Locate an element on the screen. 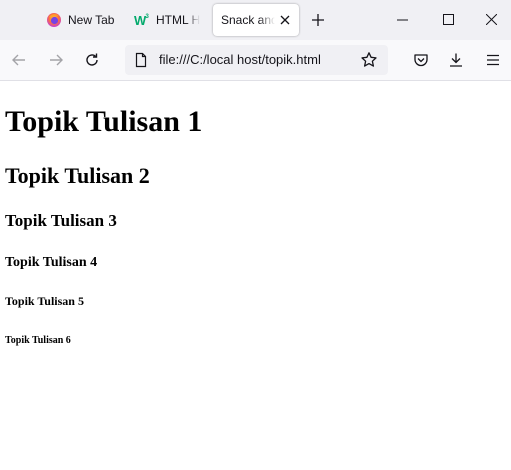 The width and height of the screenshot is (511, 470). pocket-icon is located at coordinates (421, 60).